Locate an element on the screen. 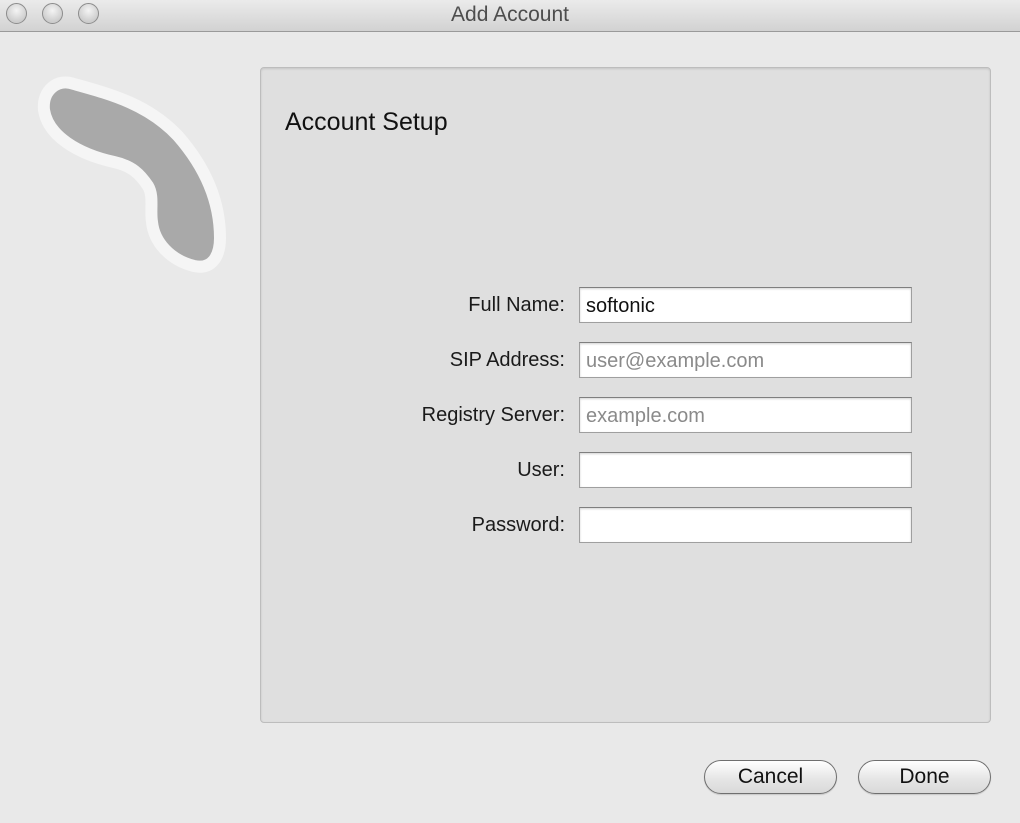 Image resolution: width=1020 pixels, height=823 pixels. panel-title: Account Setup is located at coordinates (366, 122).